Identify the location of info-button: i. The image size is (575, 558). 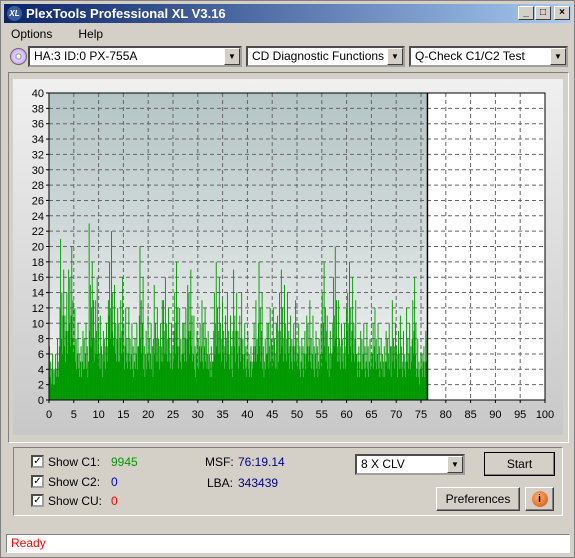
(539, 499).